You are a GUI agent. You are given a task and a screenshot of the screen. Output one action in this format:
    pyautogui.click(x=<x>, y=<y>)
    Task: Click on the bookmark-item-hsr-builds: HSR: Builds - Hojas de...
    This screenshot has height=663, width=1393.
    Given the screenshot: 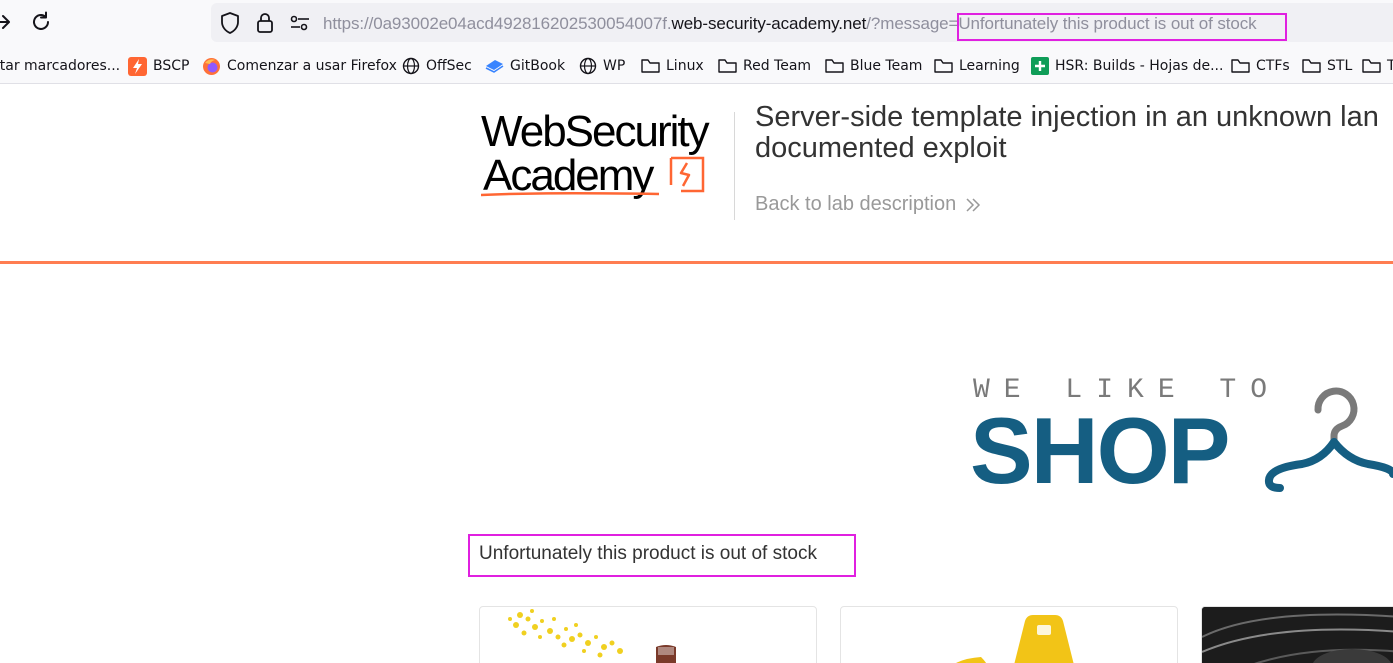 What is the action you would take?
    pyautogui.click(x=1127, y=66)
    